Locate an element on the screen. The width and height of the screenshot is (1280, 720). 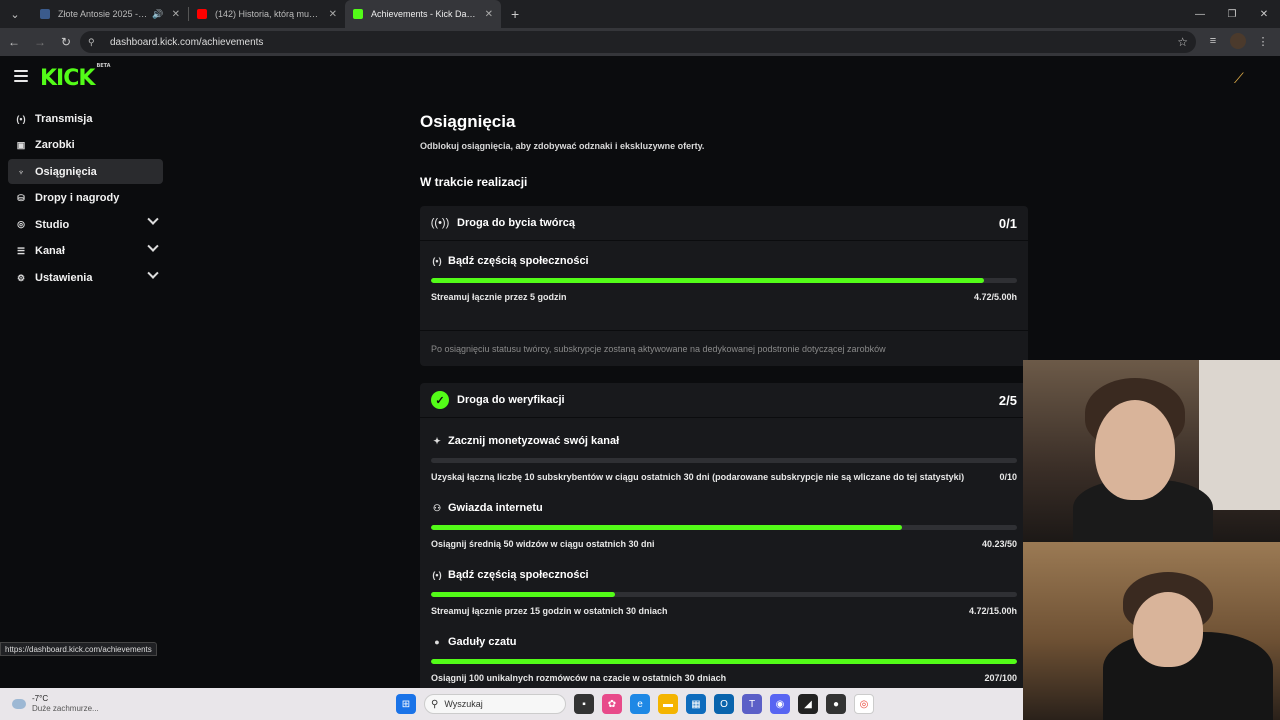
new-tab-button: + is located at coordinates (515, 14).